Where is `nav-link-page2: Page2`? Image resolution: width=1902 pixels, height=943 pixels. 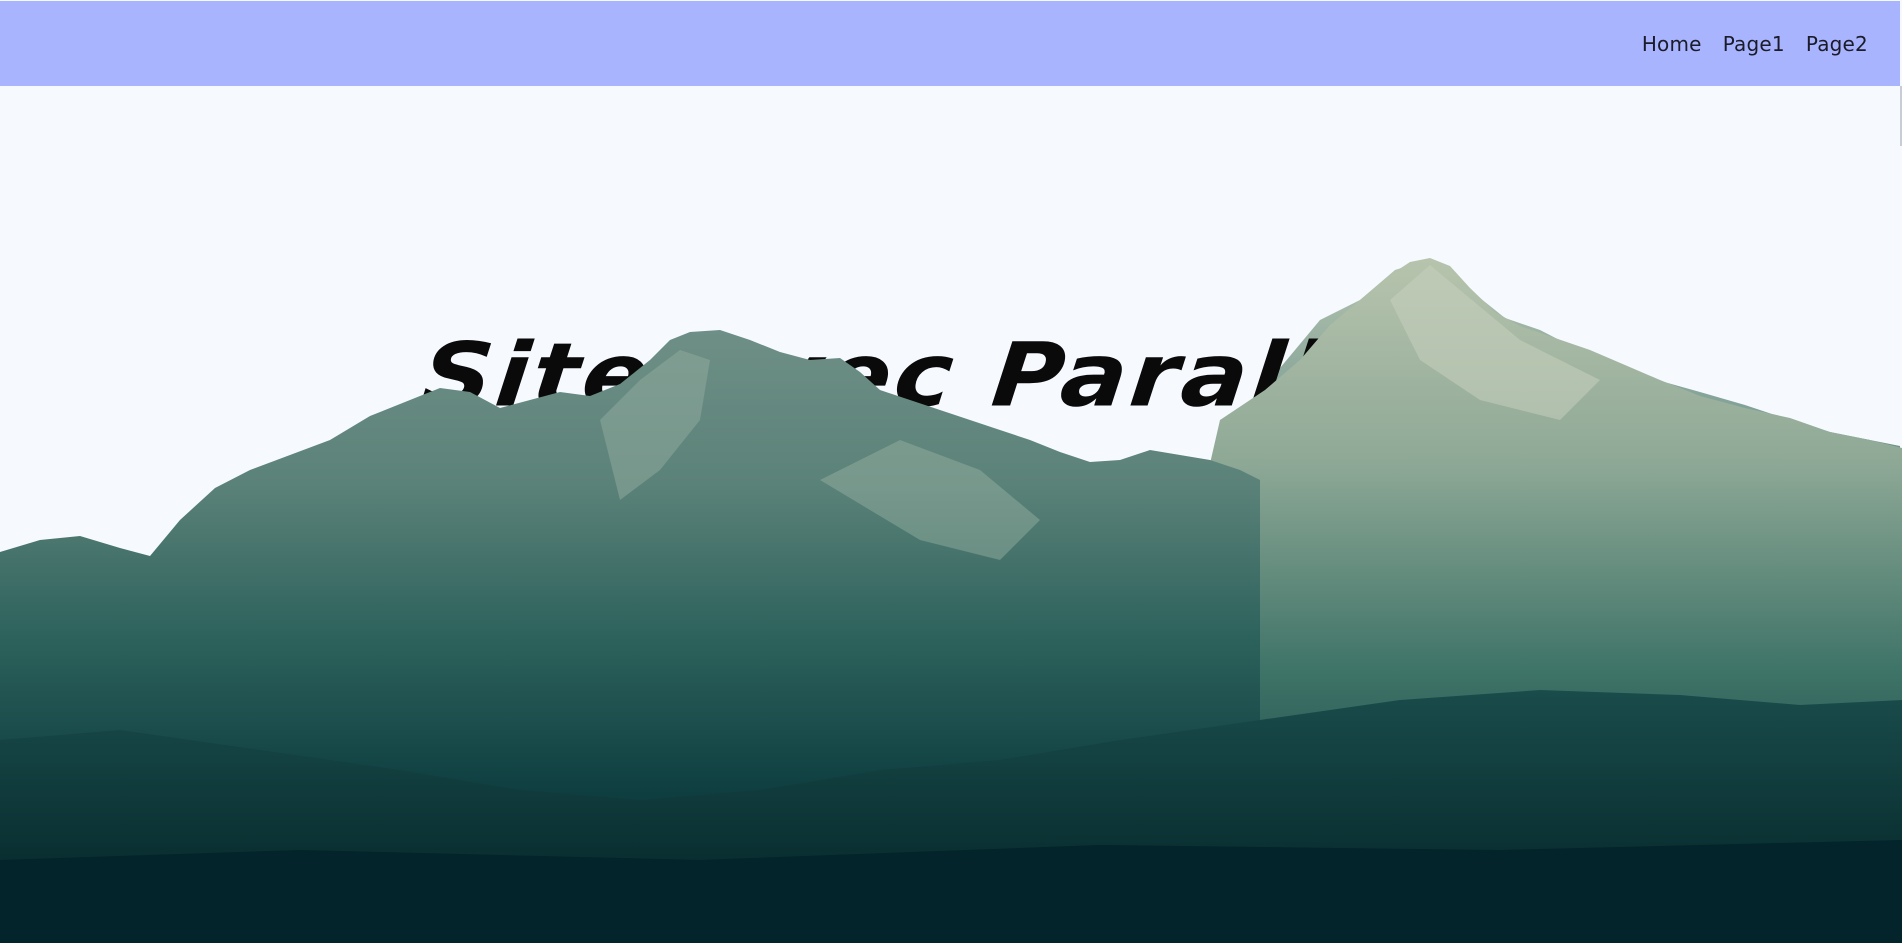
nav-link-page2: Page2 is located at coordinates (1837, 44).